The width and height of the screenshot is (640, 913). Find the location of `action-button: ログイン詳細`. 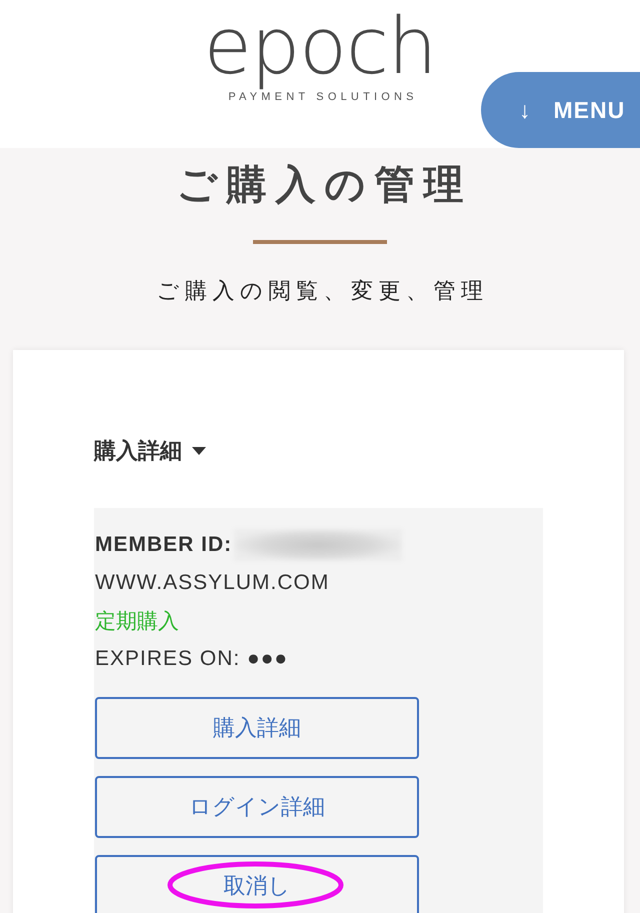

action-button: ログイン詳細 is located at coordinates (257, 807).